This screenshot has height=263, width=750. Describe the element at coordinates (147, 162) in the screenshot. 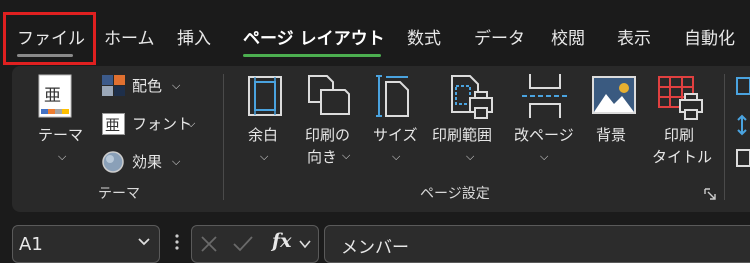

I see `effects-label: 効果` at that location.